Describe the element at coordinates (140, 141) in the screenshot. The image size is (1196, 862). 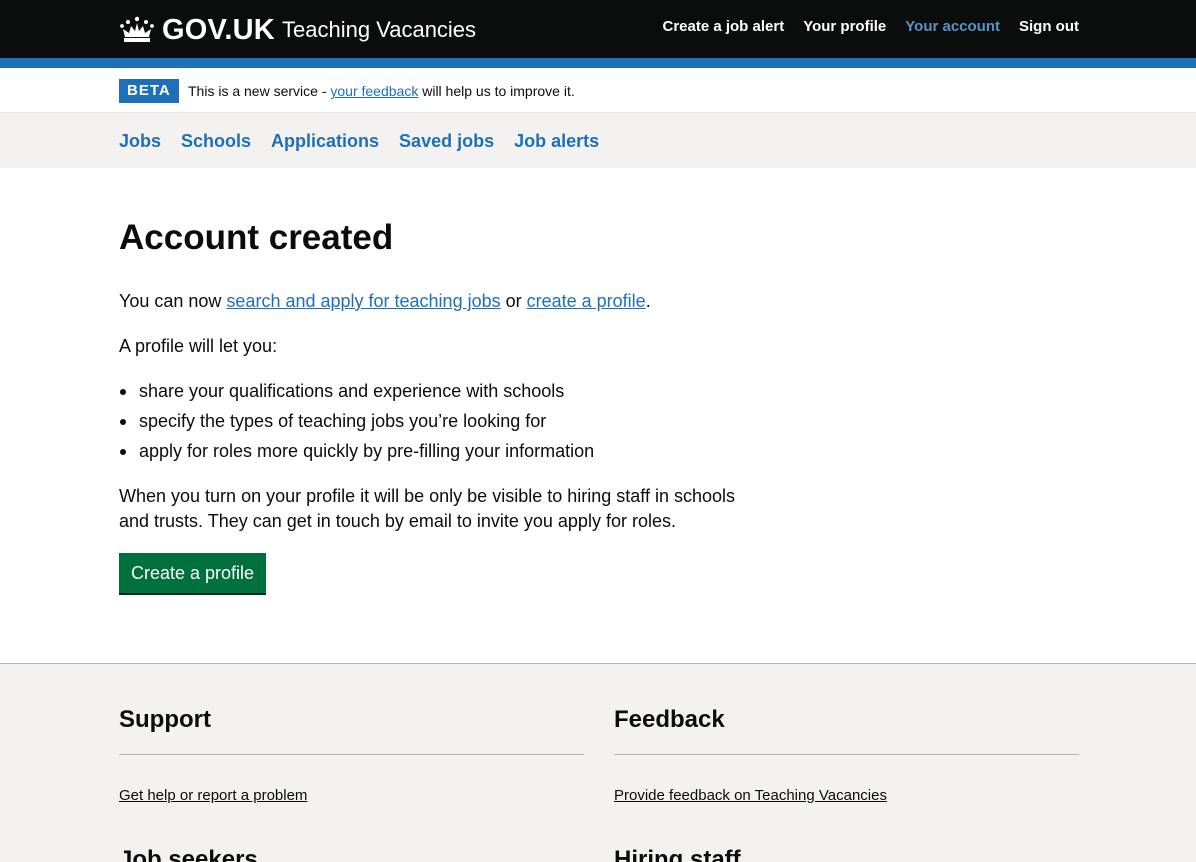
I see `subnav-jobs: Jobs` at that location.